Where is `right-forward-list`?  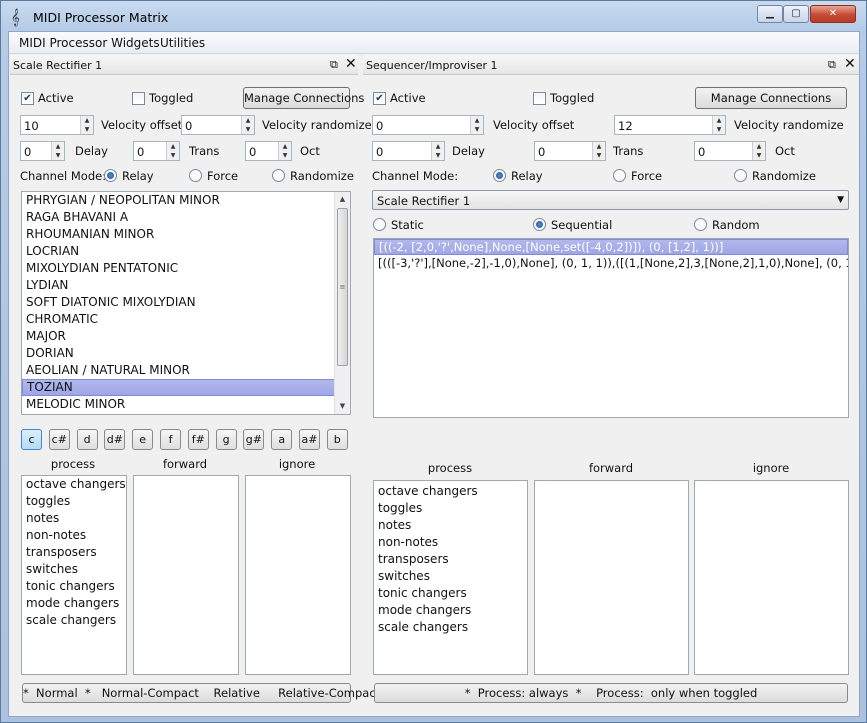
right-forward-list is located at coordinates (611, 577).